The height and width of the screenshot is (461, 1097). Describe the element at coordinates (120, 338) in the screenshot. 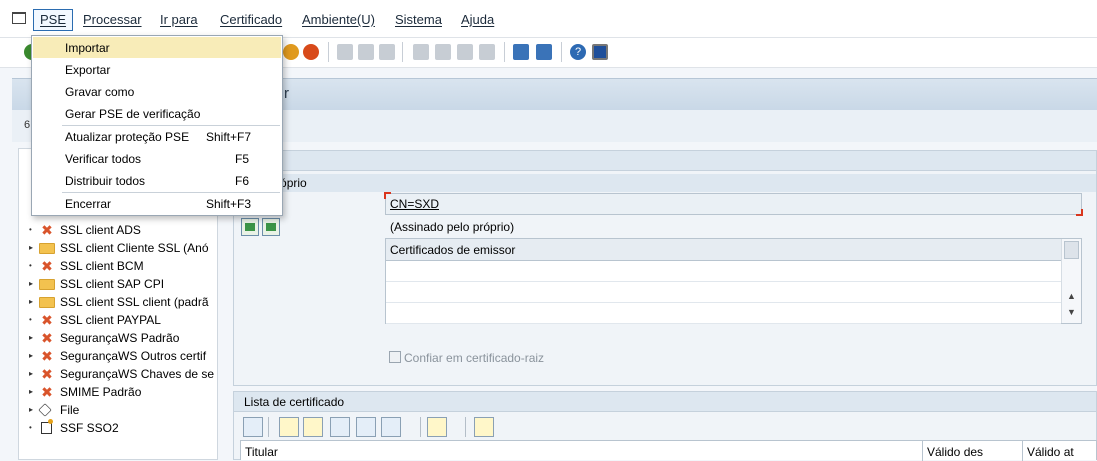

I see `tree-item-label: SegurançaWS Padrão` at that location.